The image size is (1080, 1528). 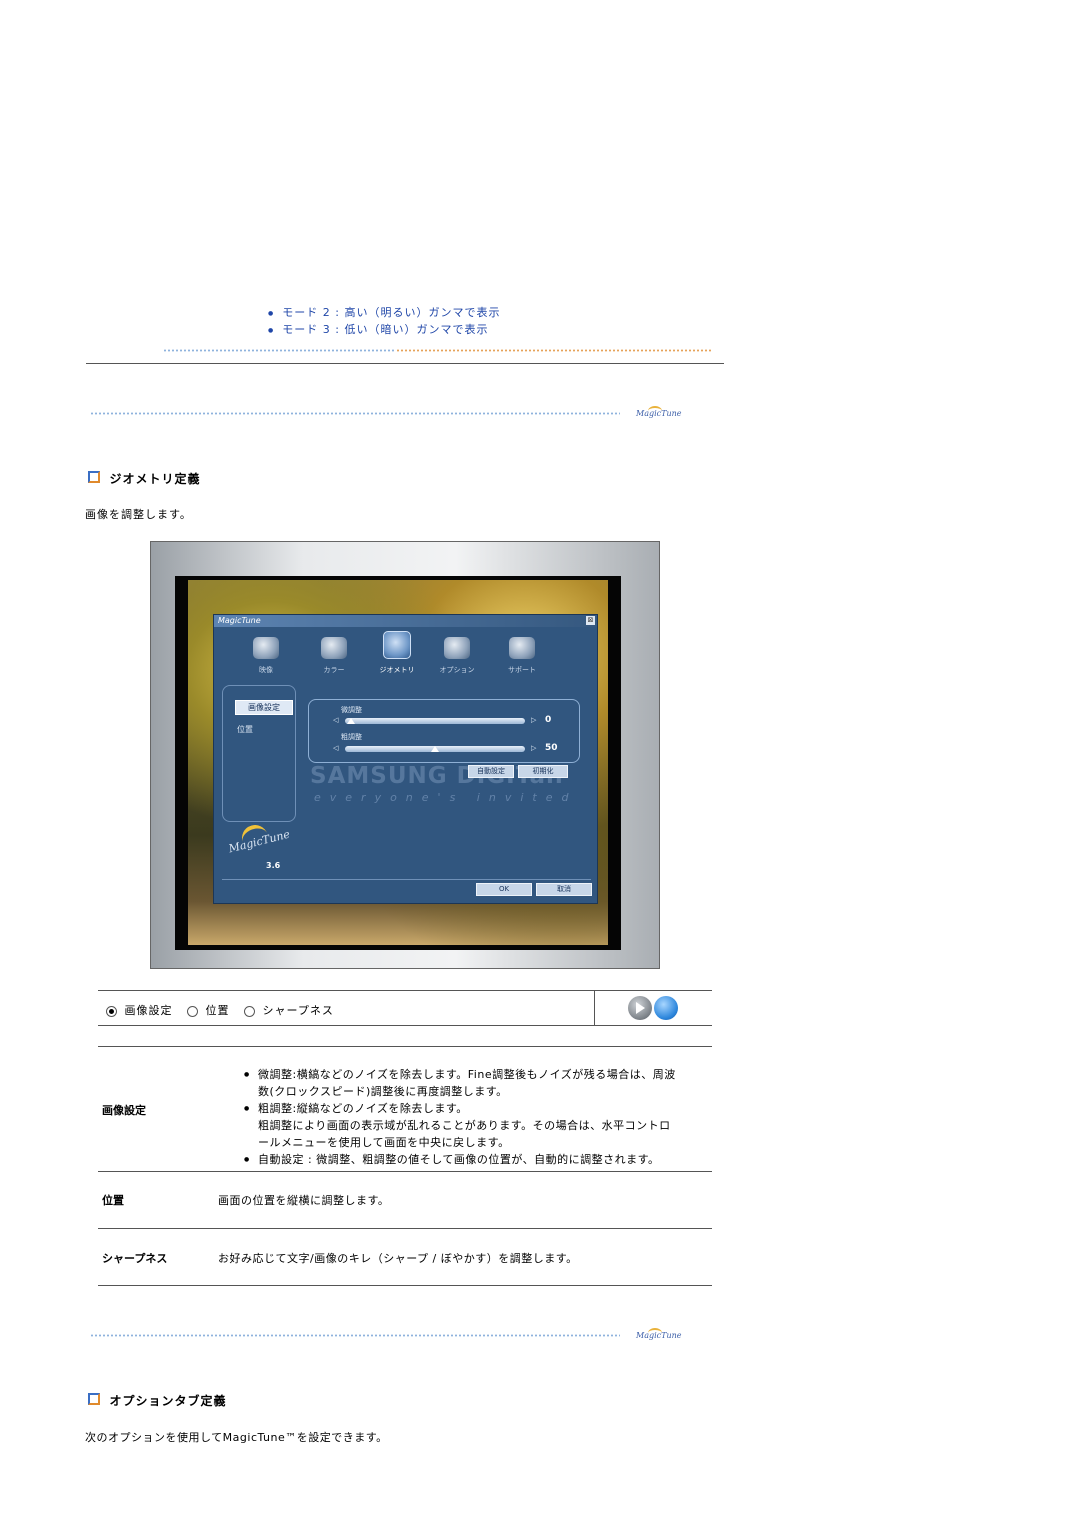 I want to click on radio-selected-icon, so click(x=111, y=1011).